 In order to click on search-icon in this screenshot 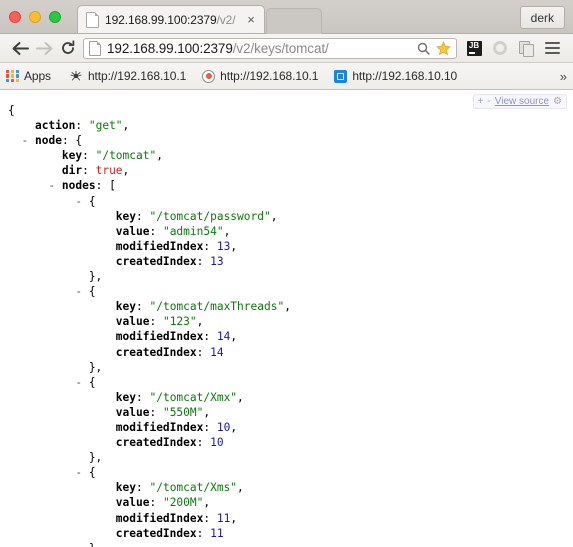, I will do `click(423, 48)`.